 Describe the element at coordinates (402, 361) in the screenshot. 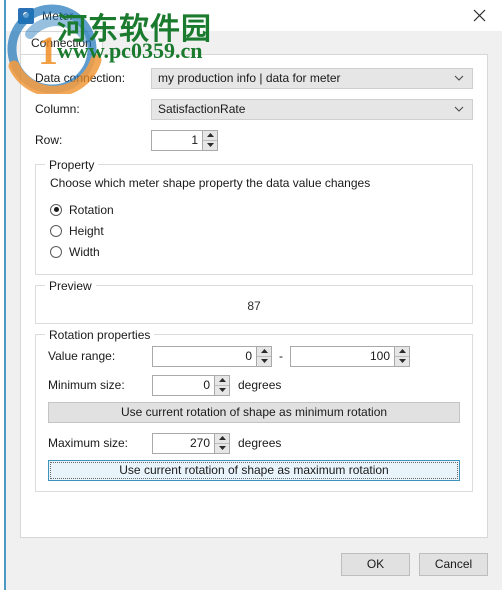

I see `value-range-max-down` at that location.